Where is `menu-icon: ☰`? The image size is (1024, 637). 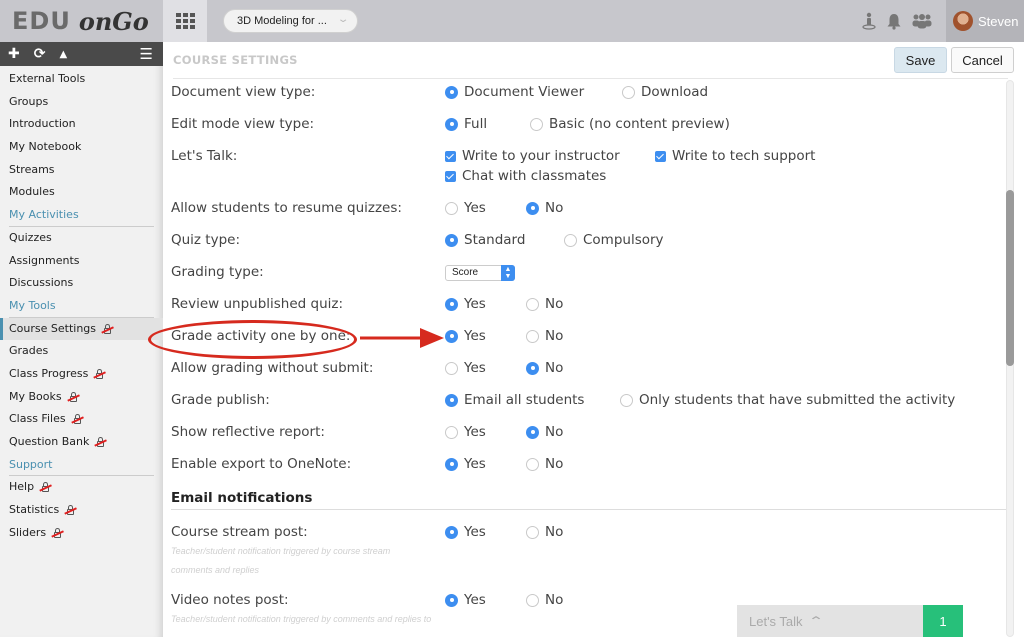
menu-icon: ☰ is located at coordinates (146, 54).